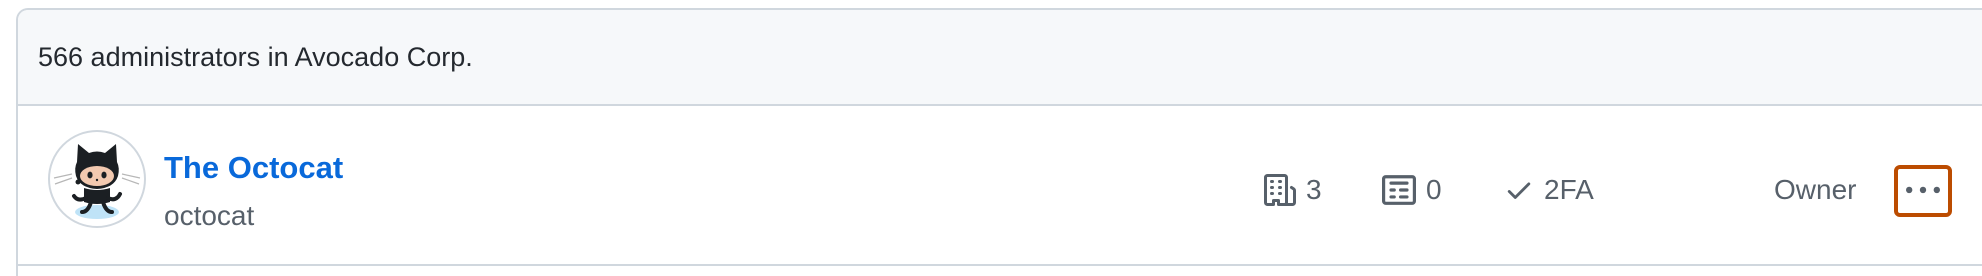 The height and width of the screenshot is (276, 1982). What do you see at coordinates (1434, 189) in the screenshot?
I see `teams-count-value: 0` at bounding box center [1434, 189].